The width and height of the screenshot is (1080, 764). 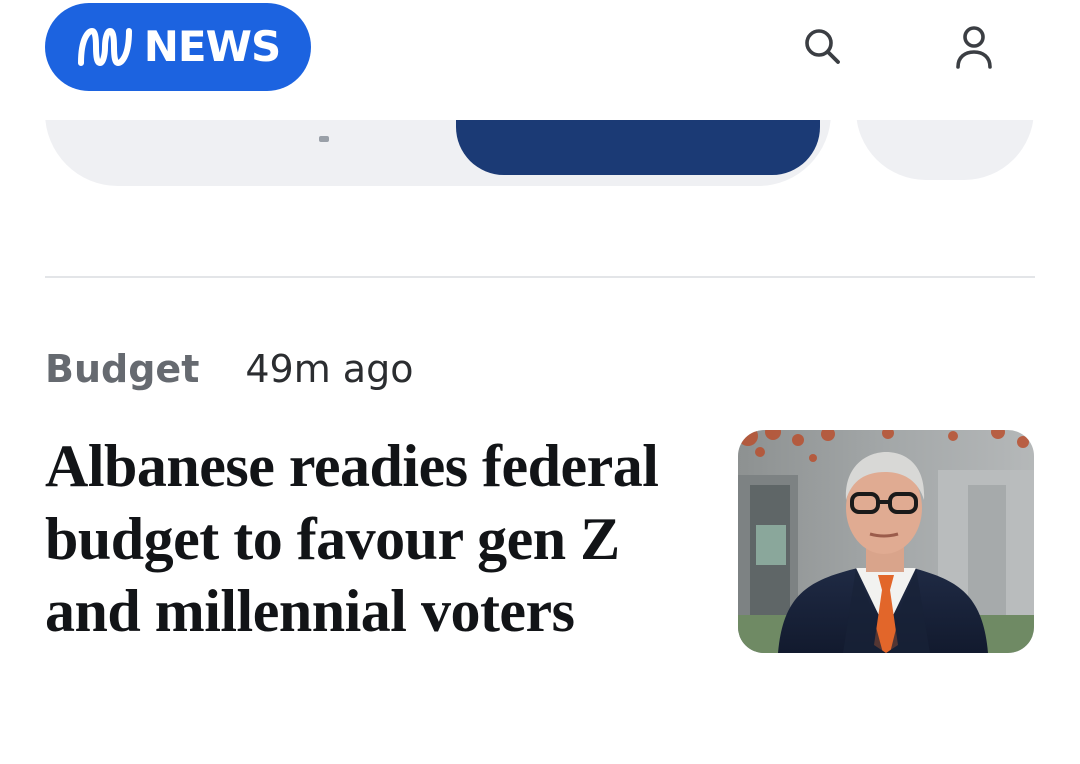 I want to click on abc-news-logo: NEWS, so click(x=178, y=47).